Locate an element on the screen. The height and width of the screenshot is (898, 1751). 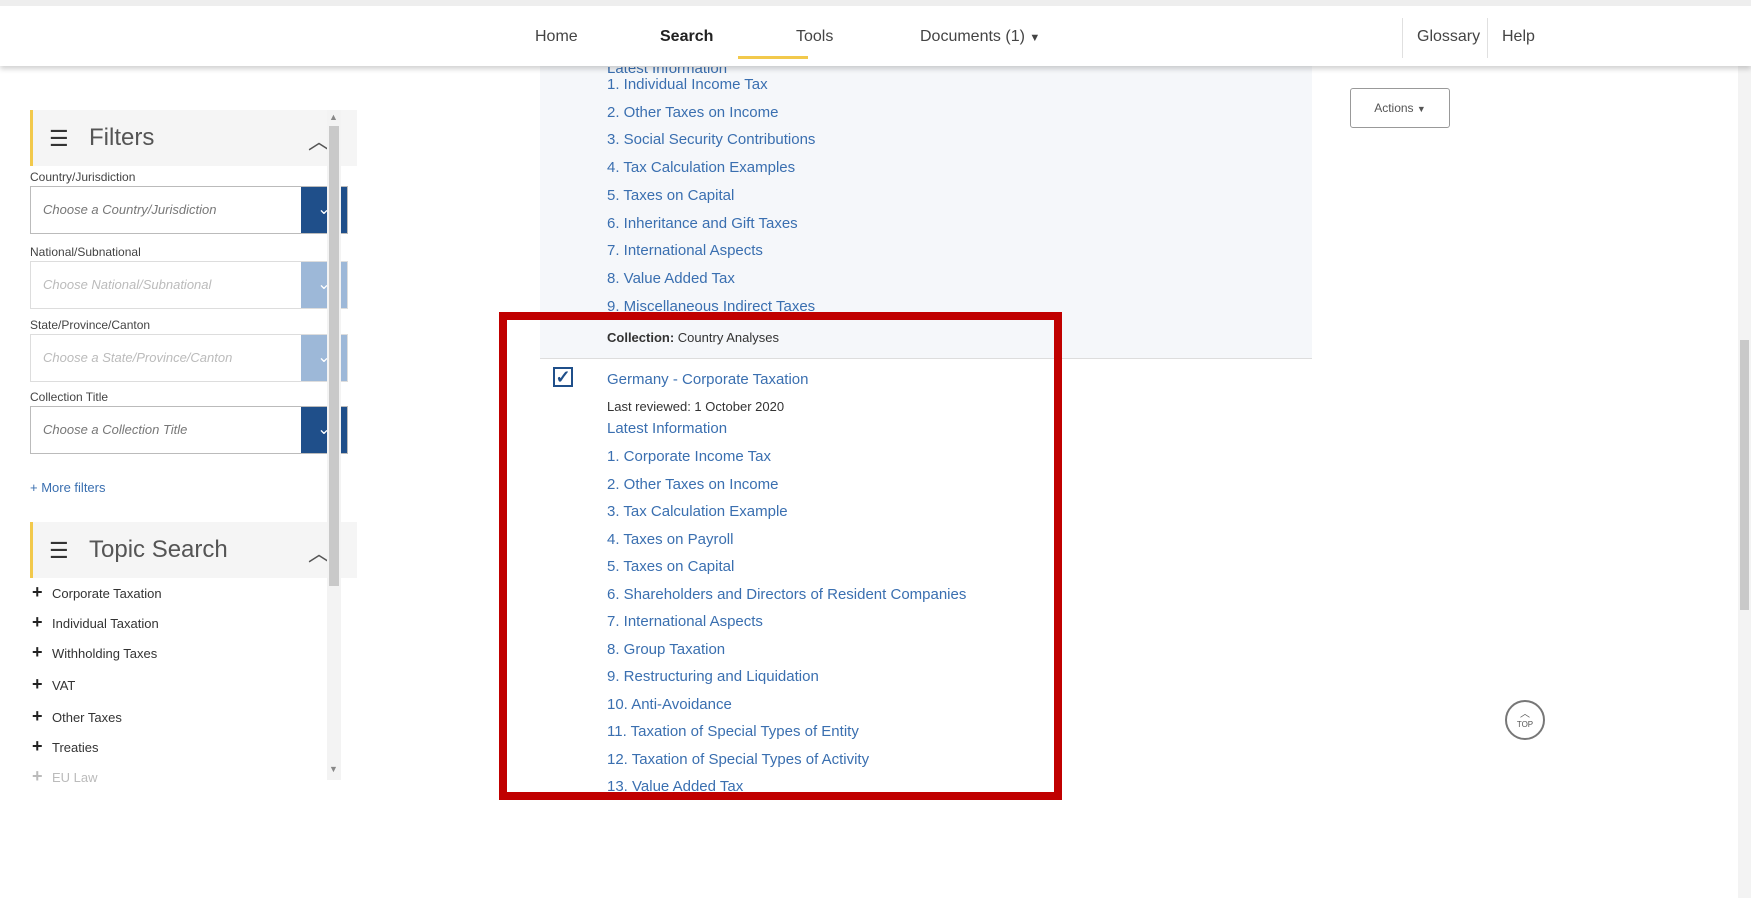
result-checkbox-checked: ✓ is located at coordinates (563, 377).